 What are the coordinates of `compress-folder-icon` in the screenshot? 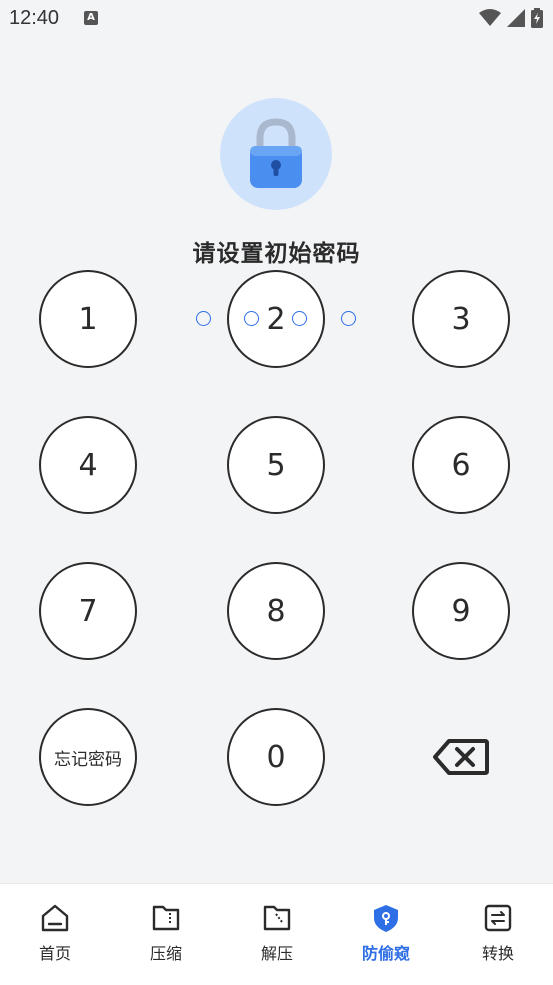 It's located at (166, 918).